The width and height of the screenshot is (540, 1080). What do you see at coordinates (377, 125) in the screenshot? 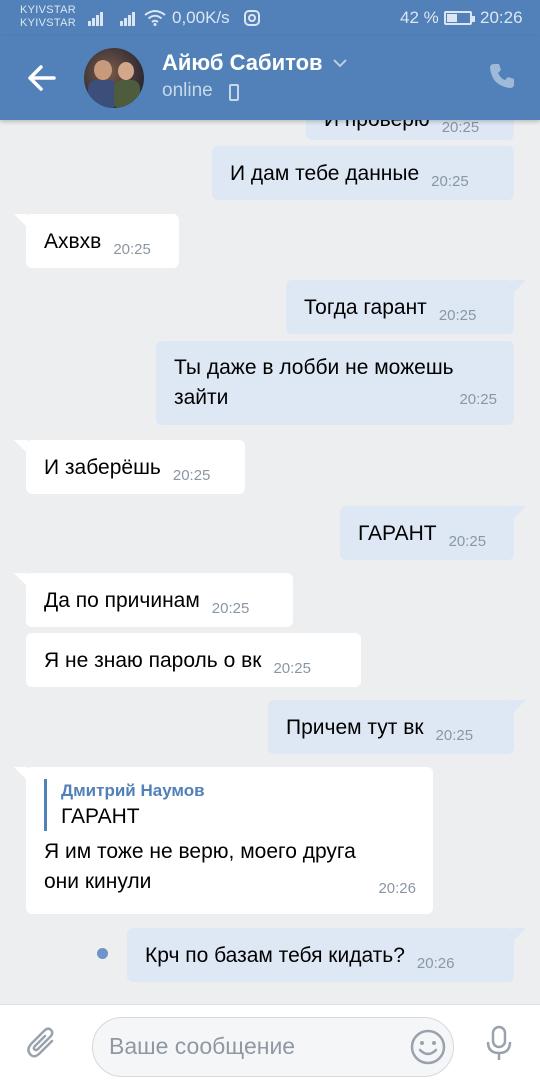
I see `message-text: И проверю` at bounding box center [377, 125].